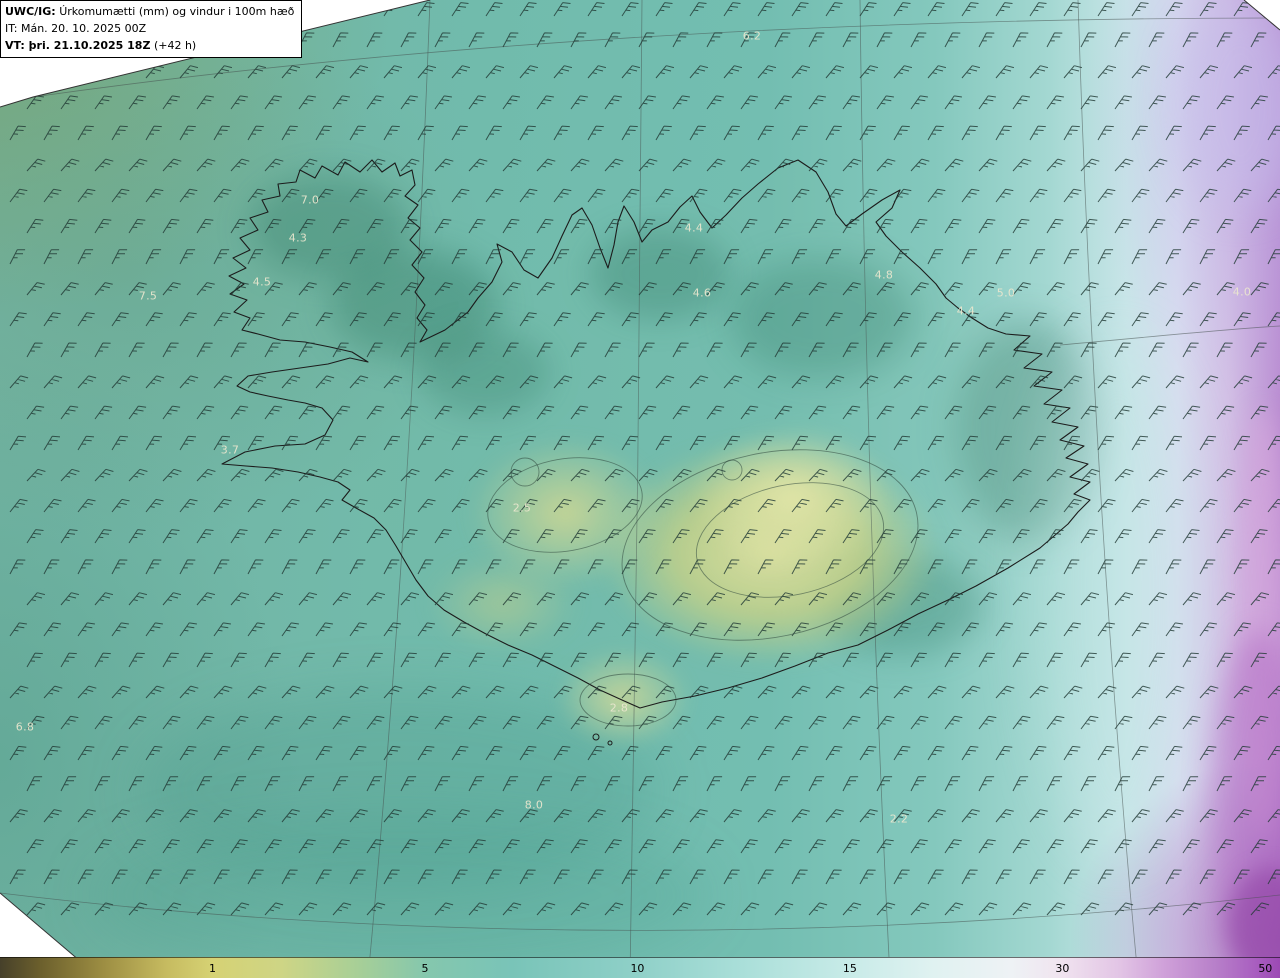  I want to click on product-title: Úrkomumætti (mm) og vindur i 100m hæð, so click(177, 11).